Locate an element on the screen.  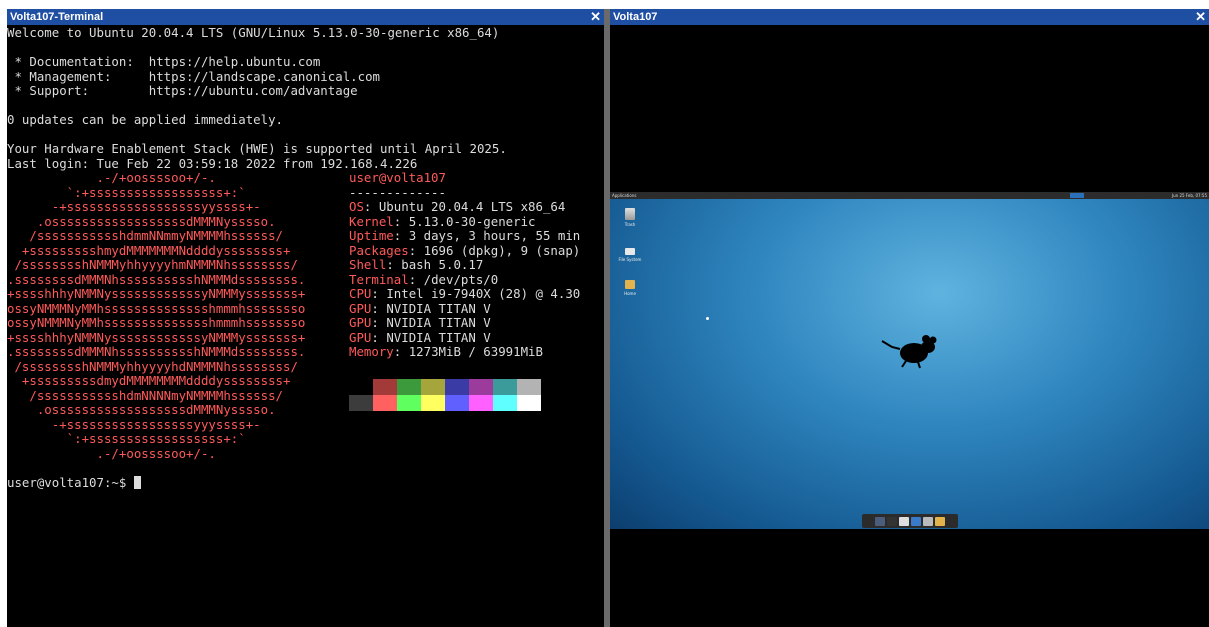
applications-menu: Applications is located at coordinates (624, 195).